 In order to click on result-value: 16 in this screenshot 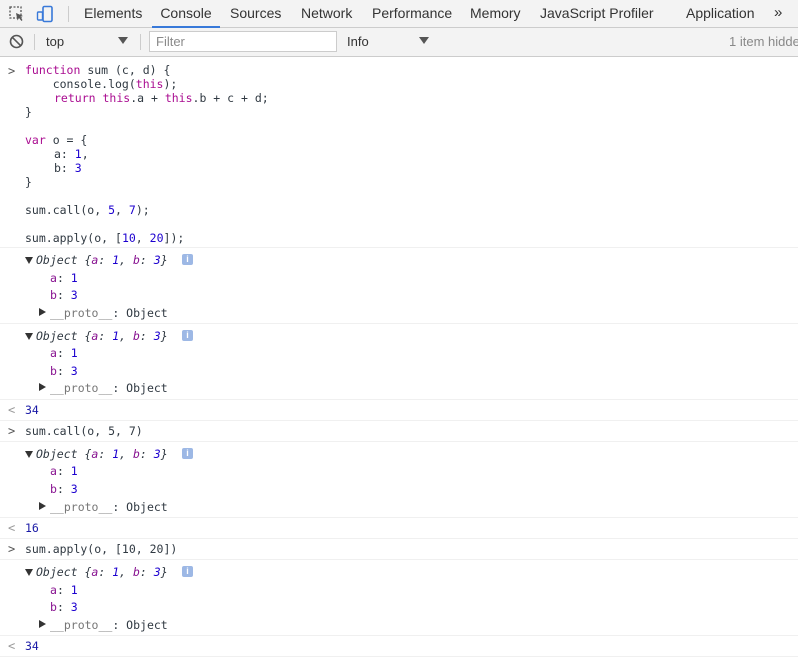, I will do `click(32, 528)`.